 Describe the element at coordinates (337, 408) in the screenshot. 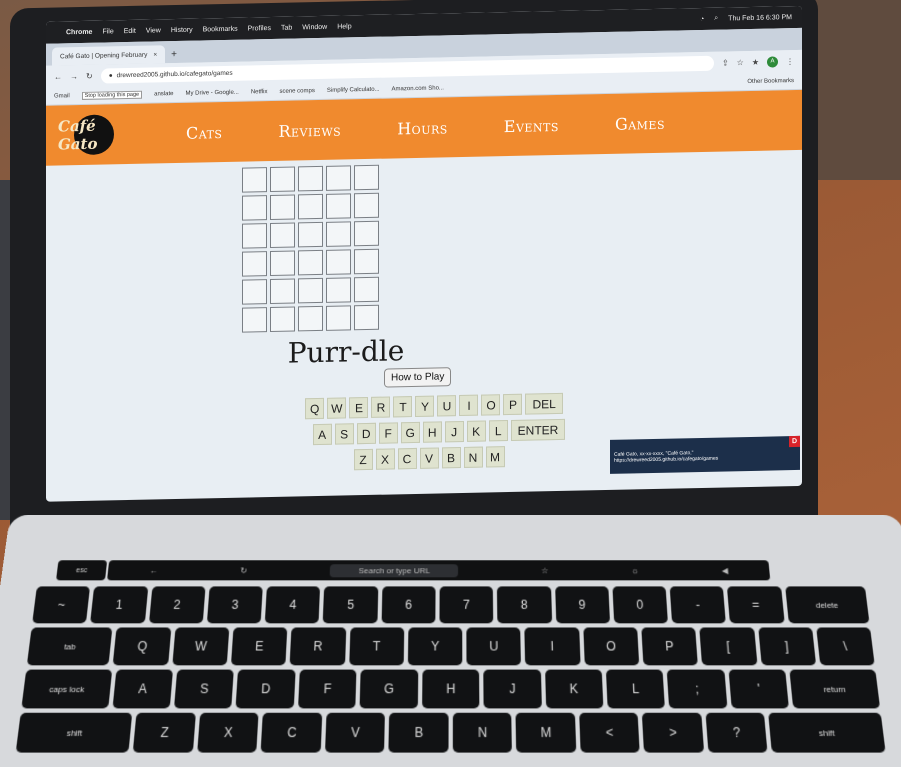

I see `key-w: W` at that location.